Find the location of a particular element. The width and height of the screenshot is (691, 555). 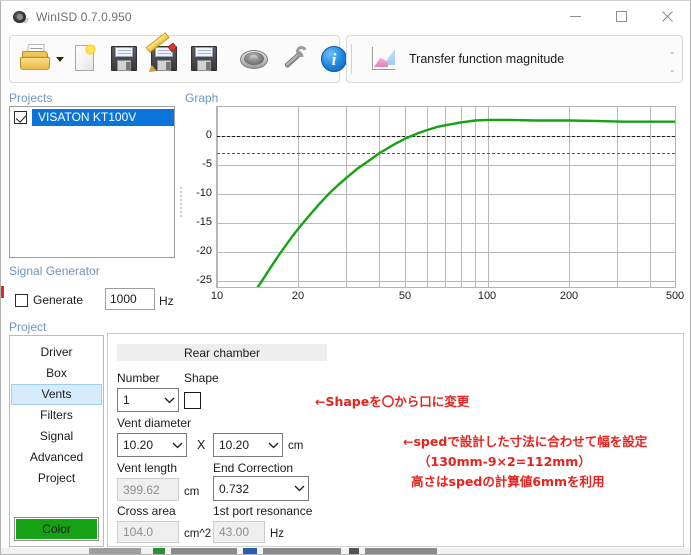

transfer-function-button is located at coordinates (383, 59).